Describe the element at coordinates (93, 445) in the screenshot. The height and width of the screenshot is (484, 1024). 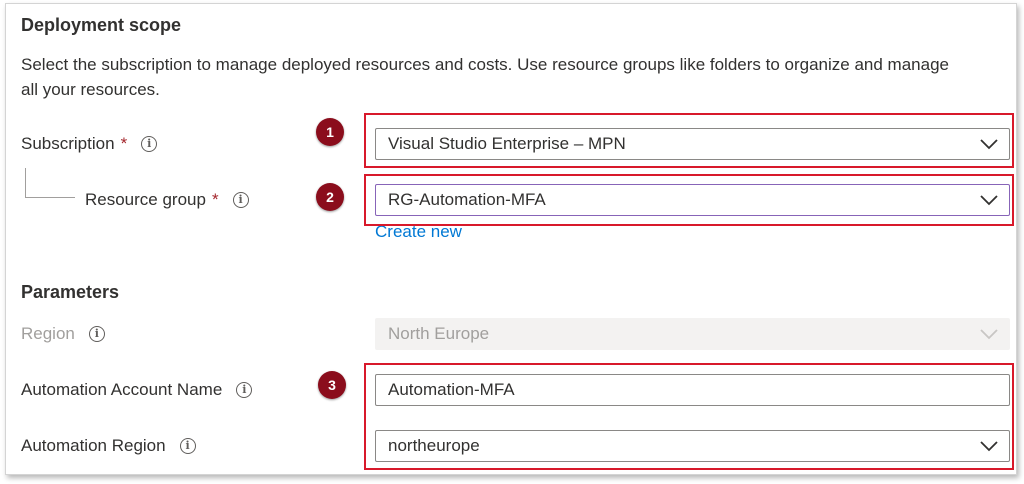
I see `automation-region-label-text: Automation Region` at that location.